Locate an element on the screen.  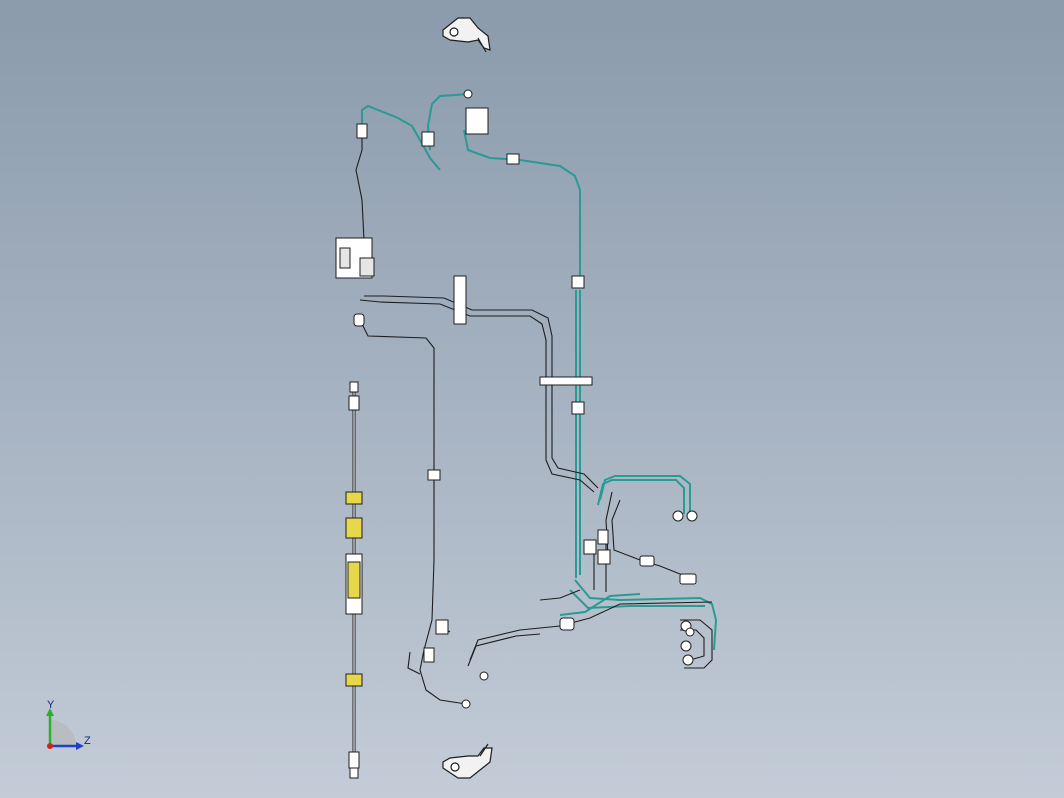
triad-plane is located at coordinates (63, 733).